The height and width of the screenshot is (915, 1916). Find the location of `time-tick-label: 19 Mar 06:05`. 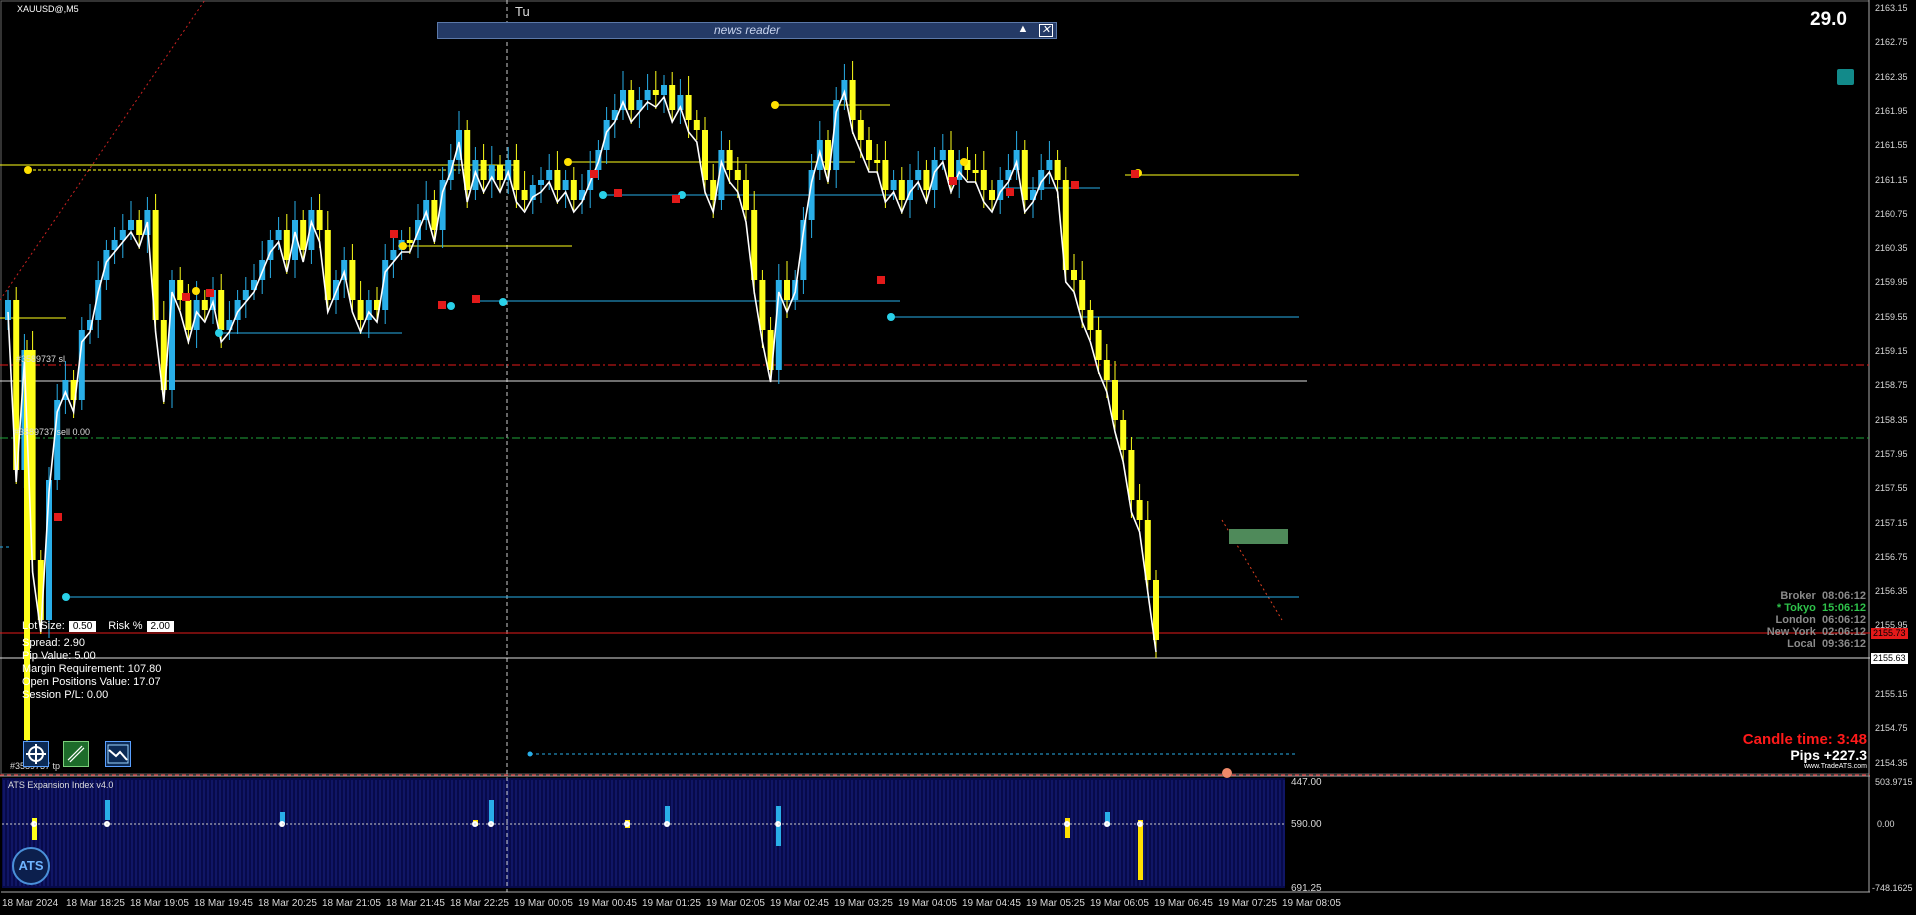

time-tick-label: 19 Mar 06:05 is located at coordinates (1119, 903).